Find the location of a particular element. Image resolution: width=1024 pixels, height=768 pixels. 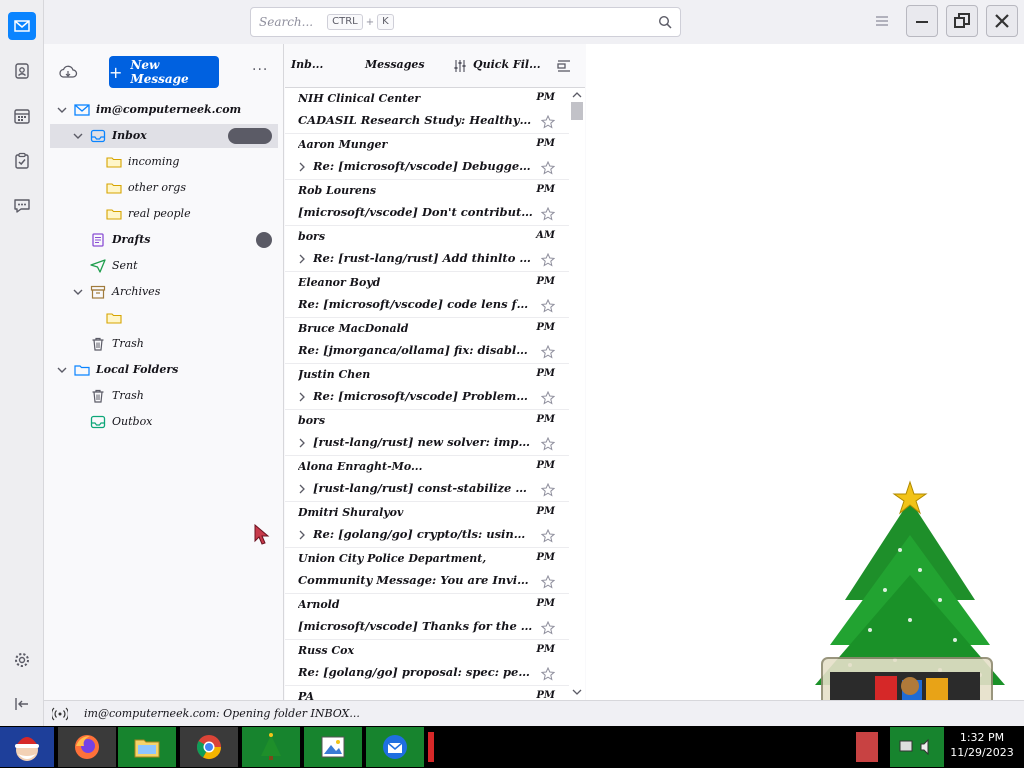

folder-drafts: Drafts is located at coordinates (164, 240).